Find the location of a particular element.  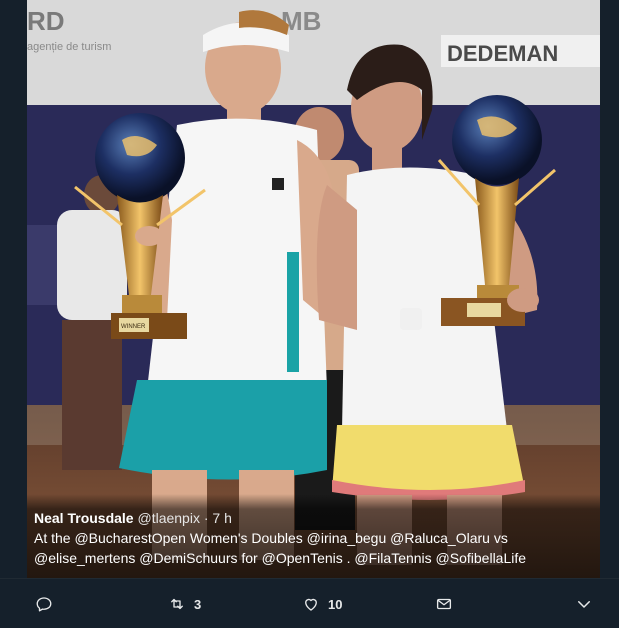

direct-message-button is located at coordinates (444, 604).